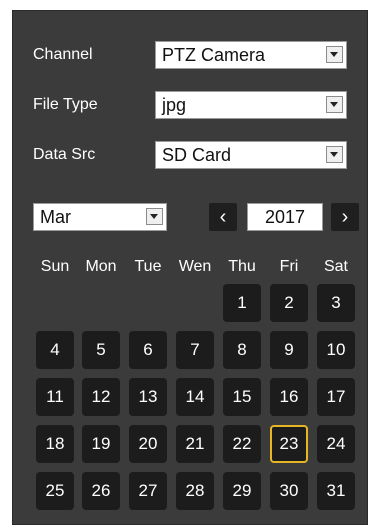 The height and width of the screenshot is (531, 380). I want to click on prev-year-button: ‹, so click(223, 217).